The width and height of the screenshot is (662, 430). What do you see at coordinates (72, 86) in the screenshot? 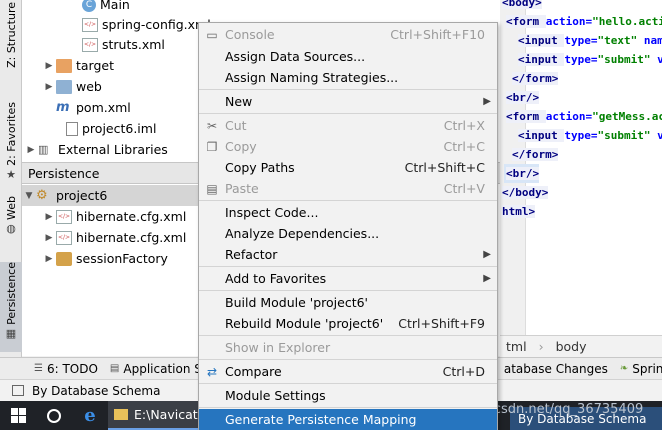
I see `tree-item-web: ▶ web` at bounding box center [72, 86].